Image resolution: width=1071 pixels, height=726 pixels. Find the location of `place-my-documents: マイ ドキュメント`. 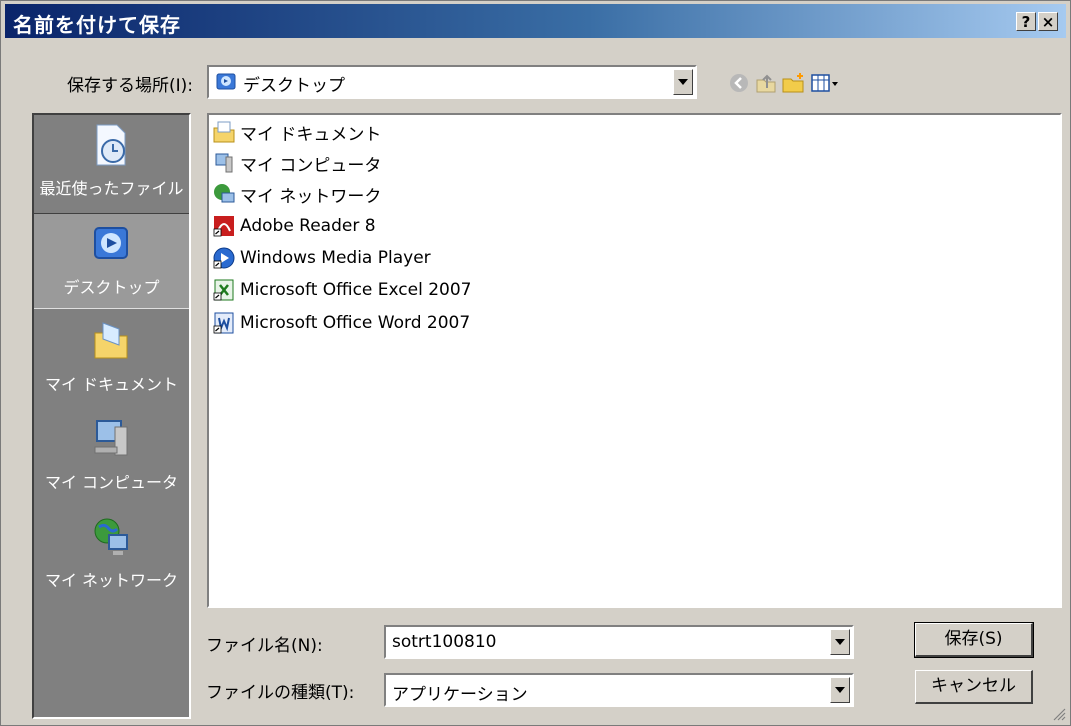

place-my-documents: マイ ドキュメント is located at coordinates (111, 359).